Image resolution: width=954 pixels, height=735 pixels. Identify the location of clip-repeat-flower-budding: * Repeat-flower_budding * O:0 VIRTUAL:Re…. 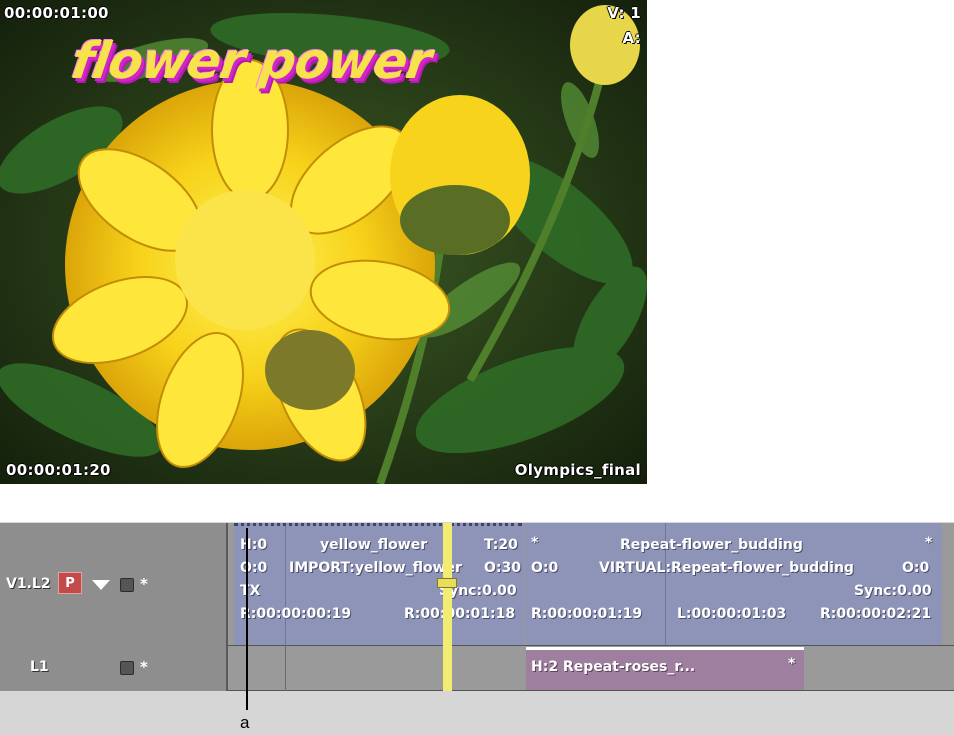
(733, 584).